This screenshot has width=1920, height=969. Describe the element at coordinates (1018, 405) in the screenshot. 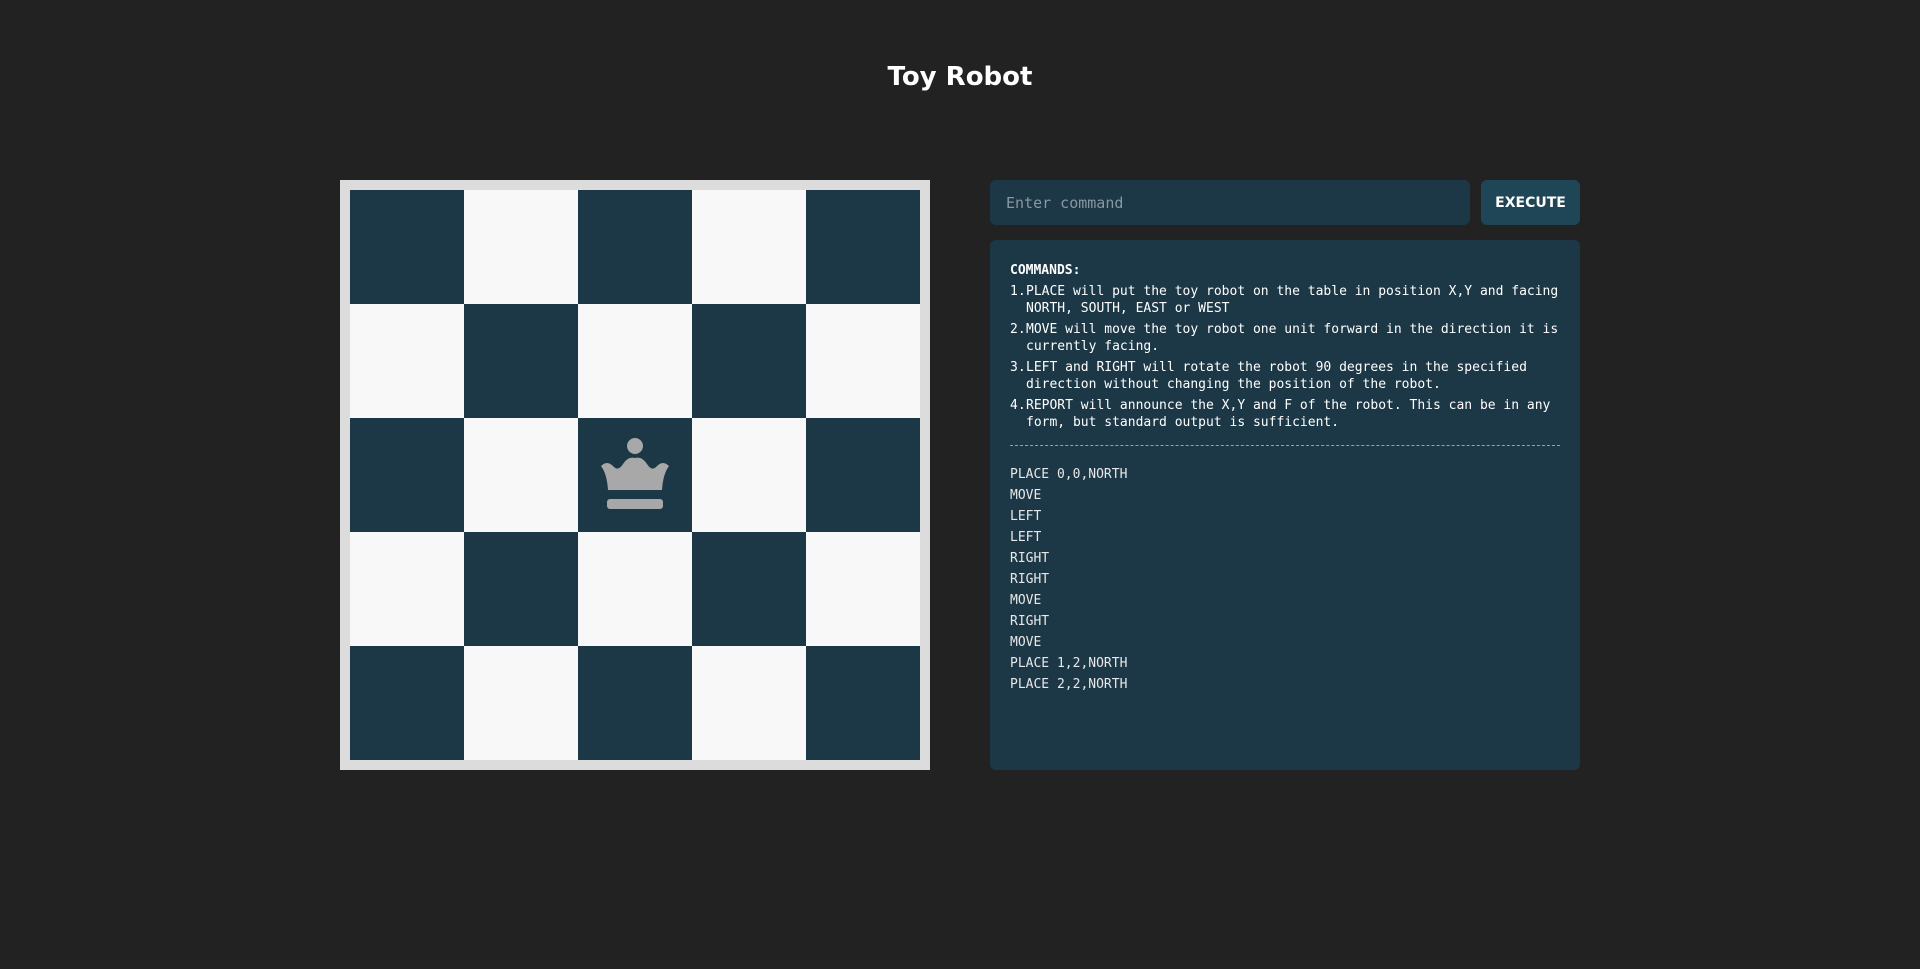

I see `command-help-number: 4.` at that location.